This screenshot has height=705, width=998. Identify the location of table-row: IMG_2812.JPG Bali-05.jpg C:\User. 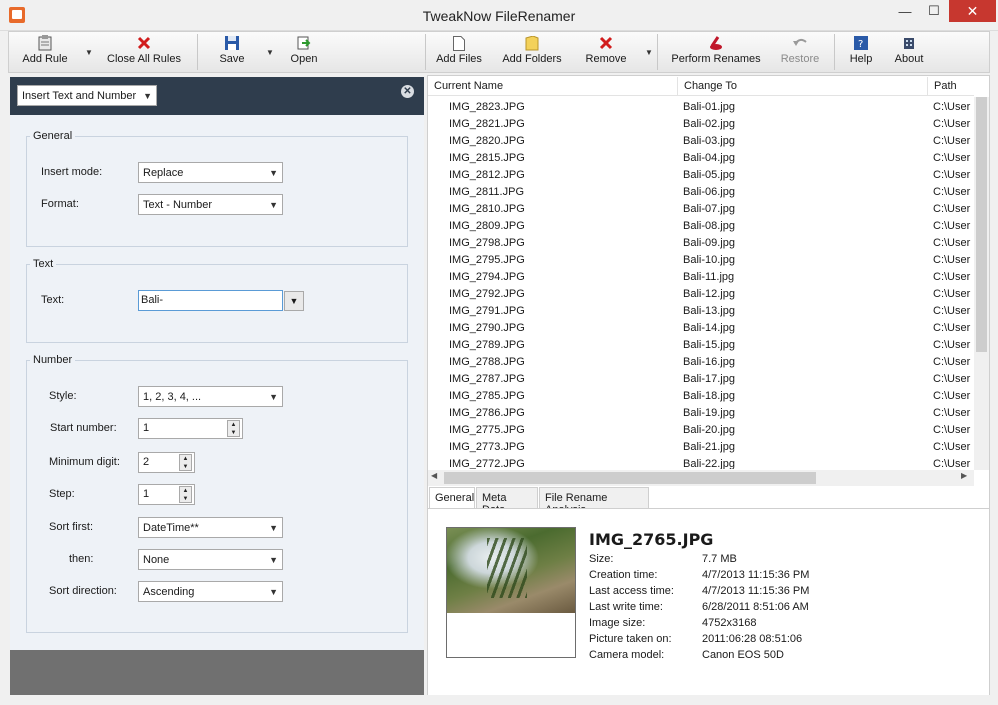
(701, 174).